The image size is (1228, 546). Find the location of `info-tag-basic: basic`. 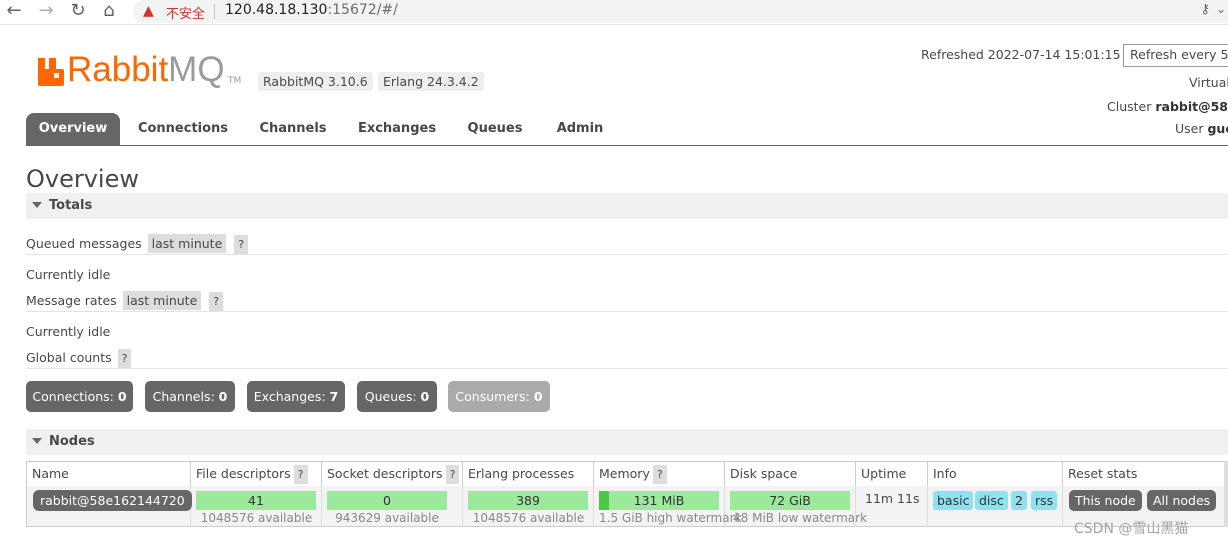

info-tag-basic: basic is located at coordinates (953, 500).